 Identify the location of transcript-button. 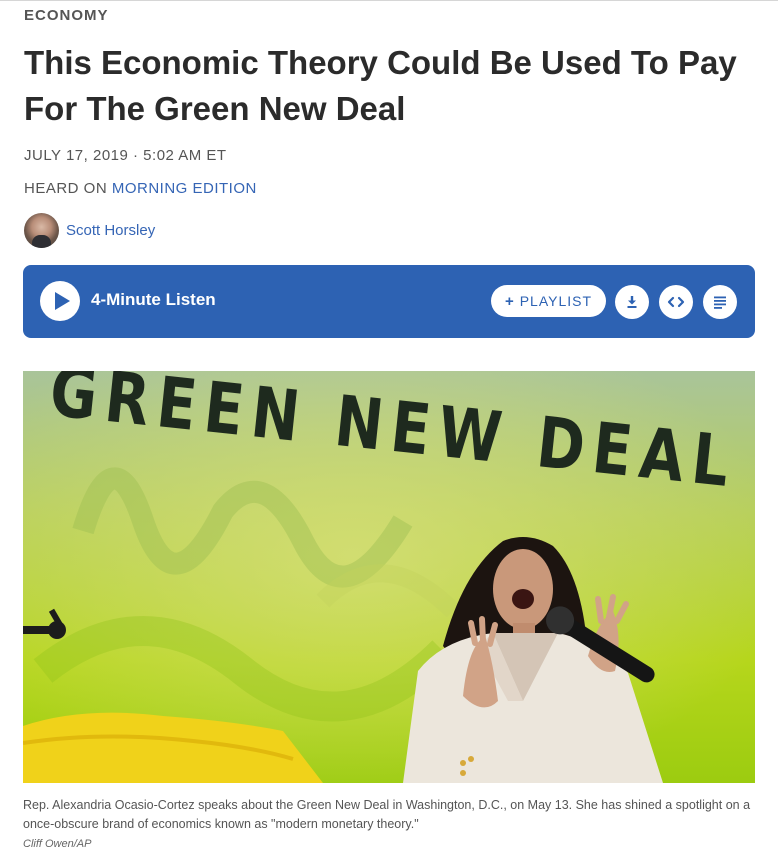
(720, 302).